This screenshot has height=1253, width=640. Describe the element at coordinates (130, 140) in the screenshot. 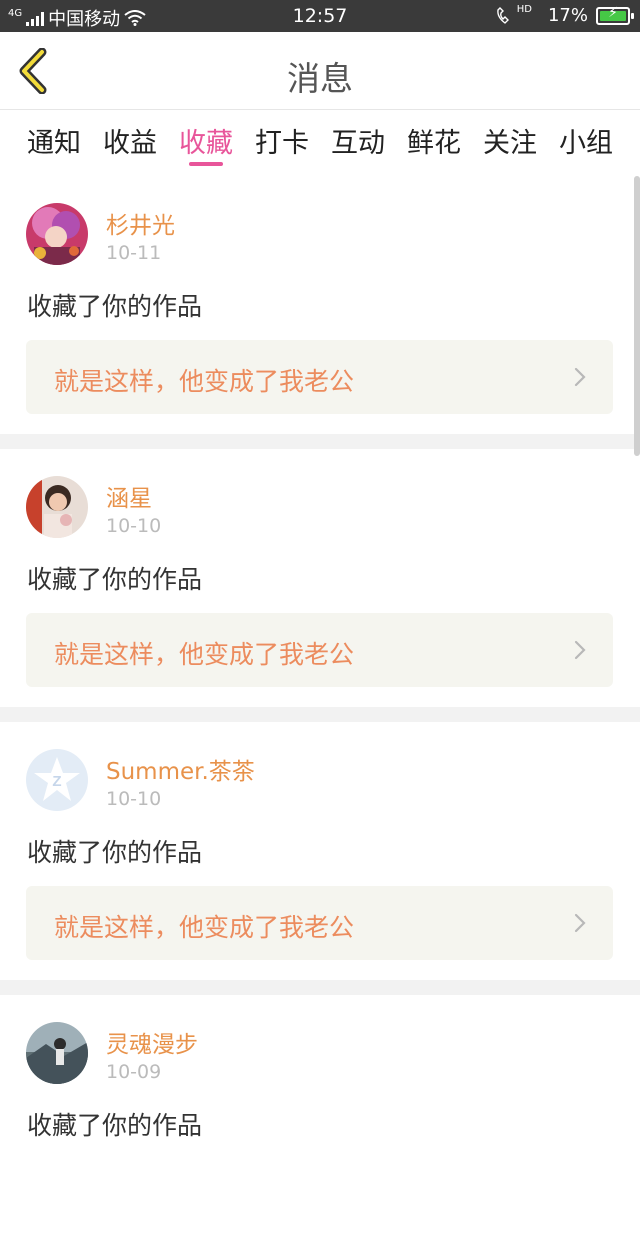

I see `tab-earnings: 收益` at that location.